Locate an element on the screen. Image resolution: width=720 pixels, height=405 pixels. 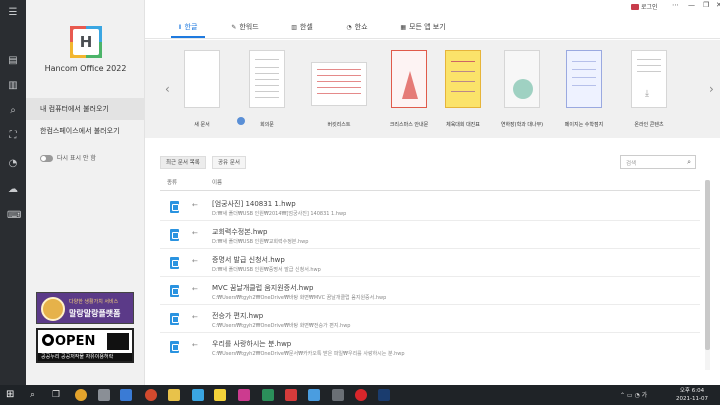
media-icon is located at coordinates (151, 395).